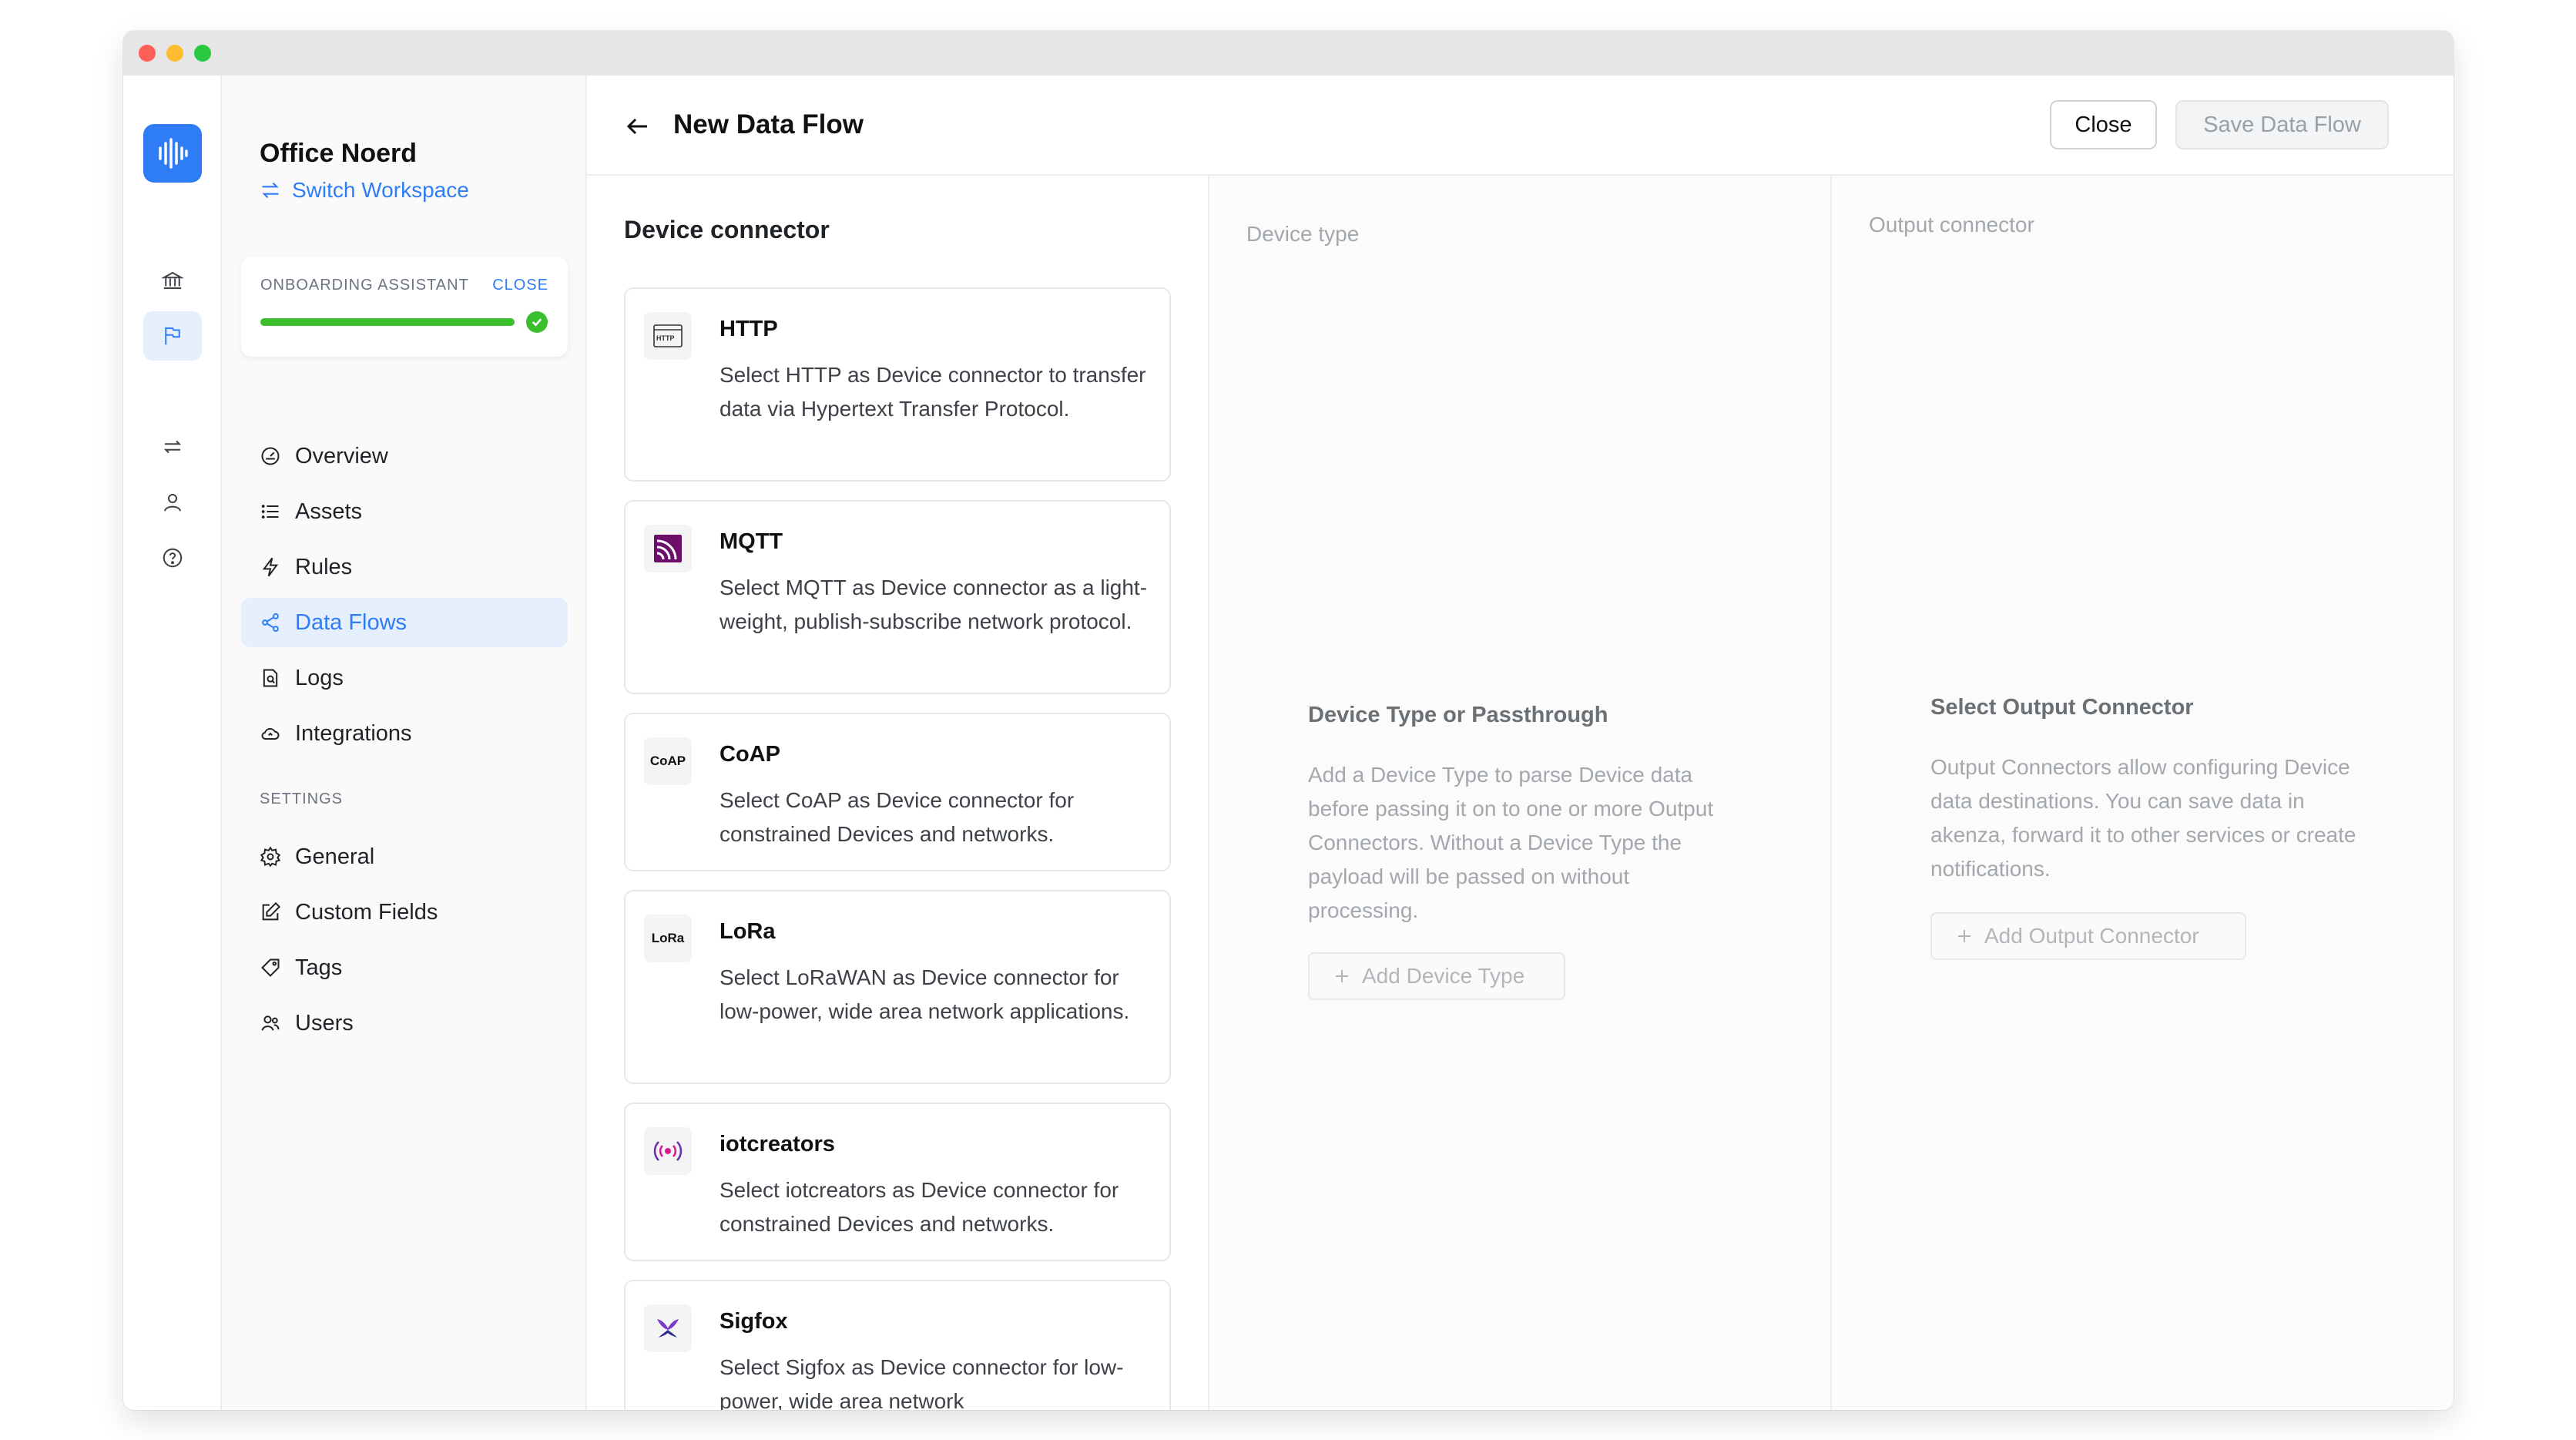  I want to click on rail-flag-button, so click(172, 336).